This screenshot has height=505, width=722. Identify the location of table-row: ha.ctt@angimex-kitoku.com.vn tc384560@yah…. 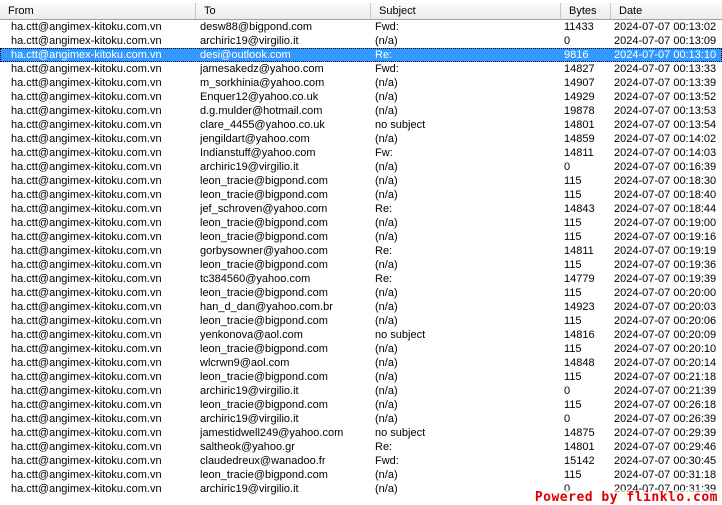
(361, 279).